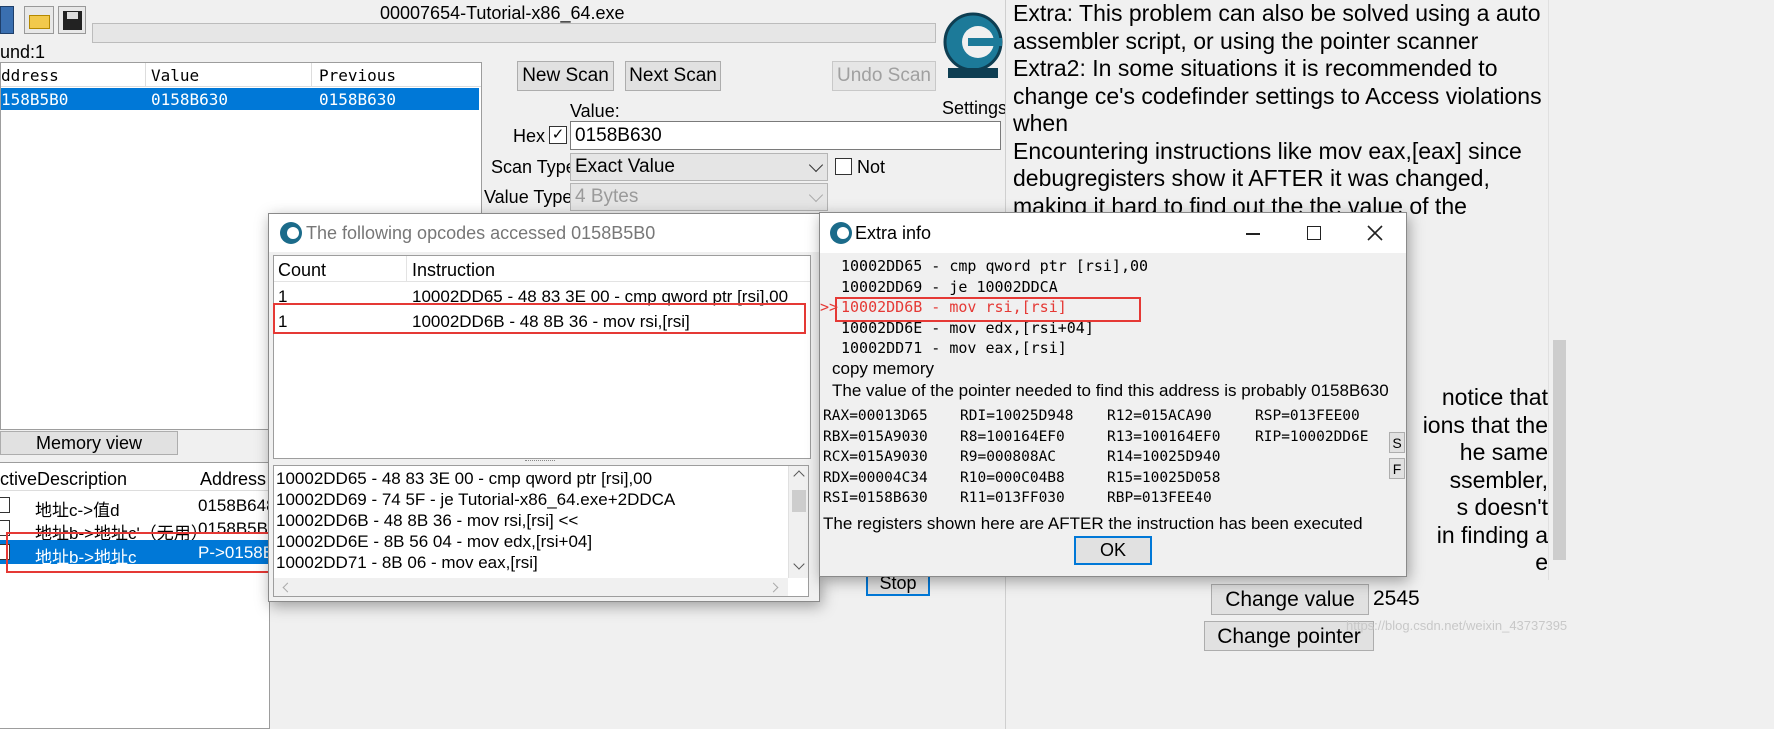 The height and width of the screenshot is (729, 1774). I want to click on register-value: R12=015ACA90, so click(1159, 416).